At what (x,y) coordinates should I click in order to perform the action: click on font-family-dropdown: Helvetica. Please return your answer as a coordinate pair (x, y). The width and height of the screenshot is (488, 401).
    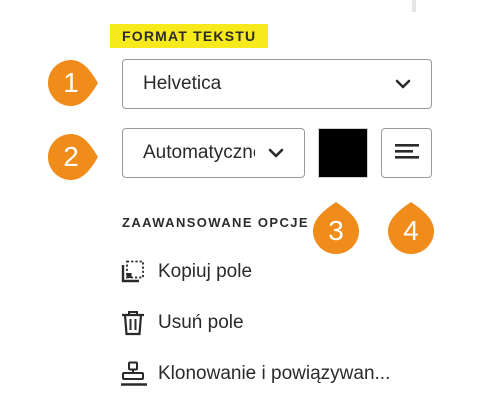
    Looking at the image, I should click on (277, 84).